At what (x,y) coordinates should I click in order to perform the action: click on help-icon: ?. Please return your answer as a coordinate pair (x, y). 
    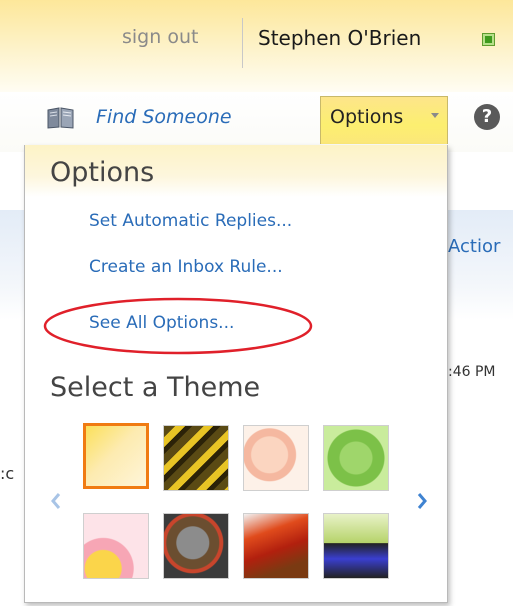
    Looking at the image, I should click on (487, 117).